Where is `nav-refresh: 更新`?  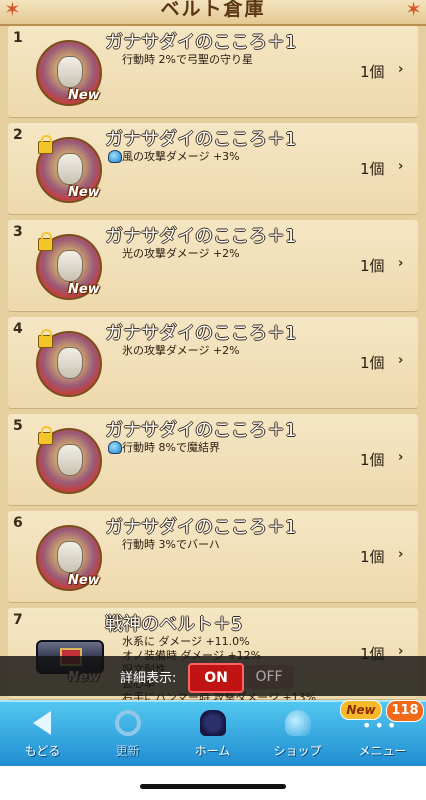
nav-refresh: 更新 is located at coordinates (127, 735).